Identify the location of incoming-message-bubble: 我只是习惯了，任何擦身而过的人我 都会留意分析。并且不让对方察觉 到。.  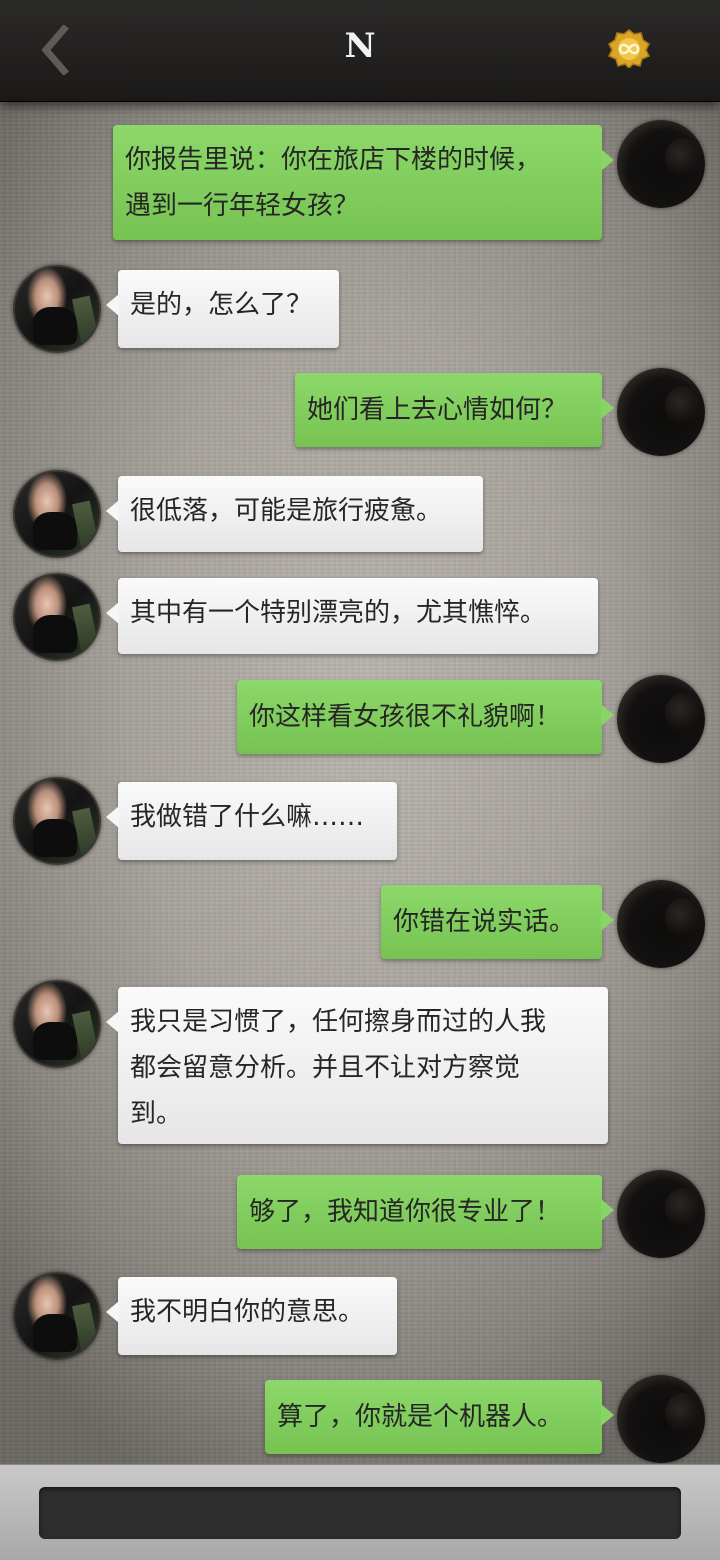
(357, 1065).